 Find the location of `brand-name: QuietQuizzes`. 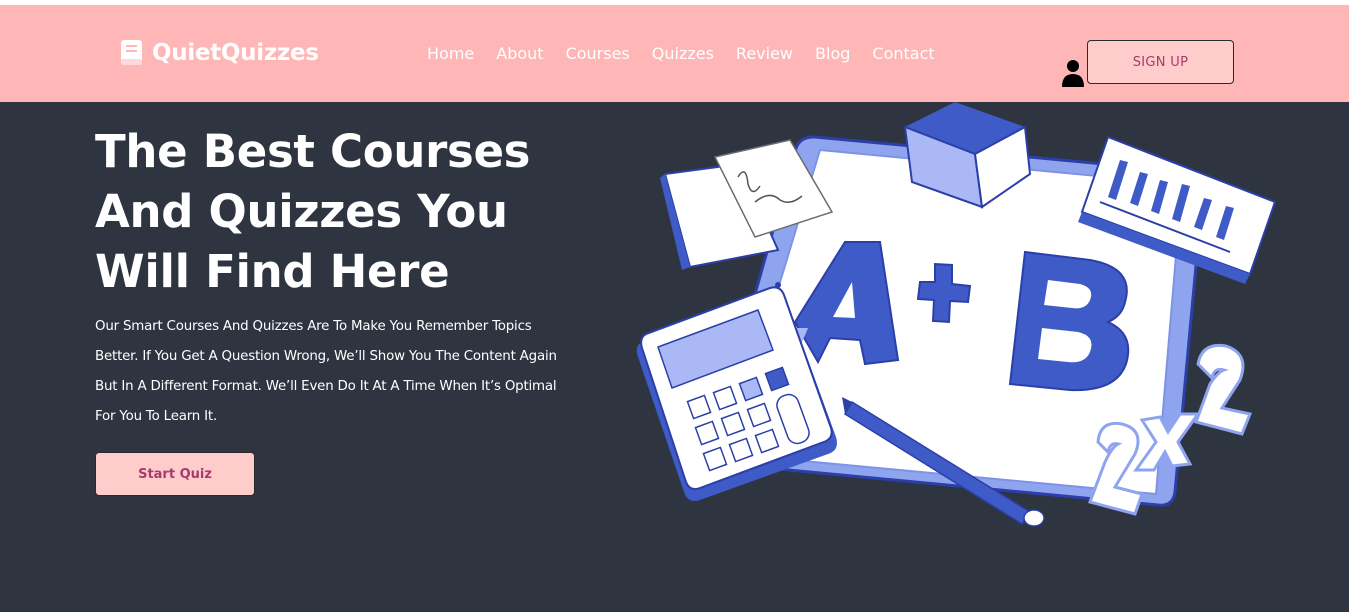

brand-name: QuietQuizzes is located at coordinates (235, 52).